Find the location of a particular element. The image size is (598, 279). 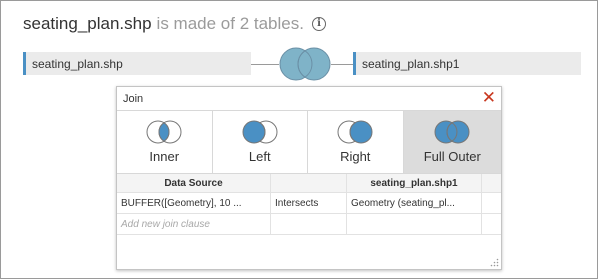

right-table-label: seating_plan.shp1 is located at coordinates (411, 63).